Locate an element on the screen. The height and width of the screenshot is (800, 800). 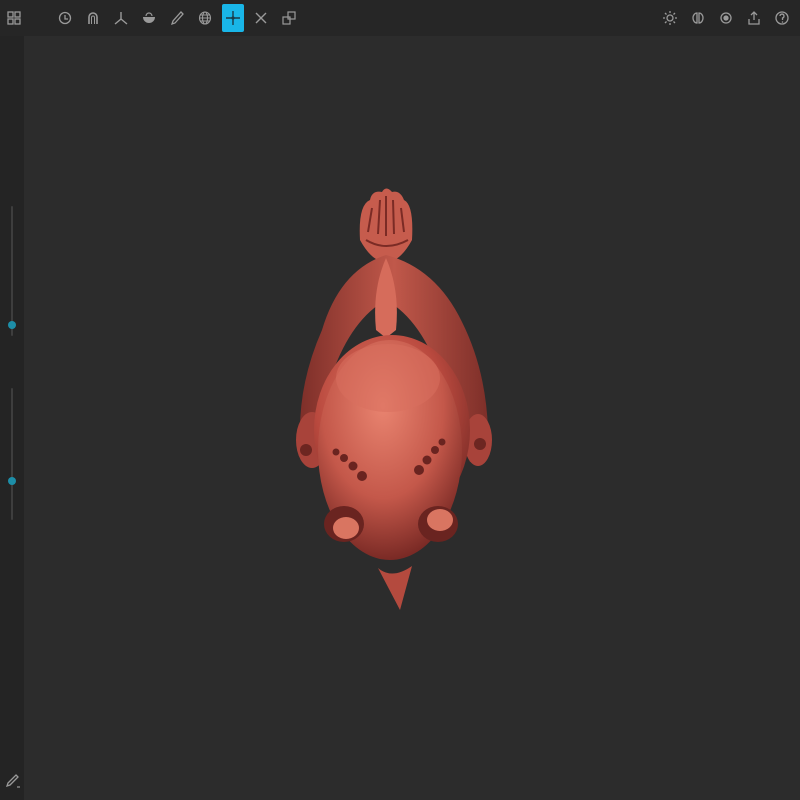
radius-slider-track is located at coordinates (12, 271).